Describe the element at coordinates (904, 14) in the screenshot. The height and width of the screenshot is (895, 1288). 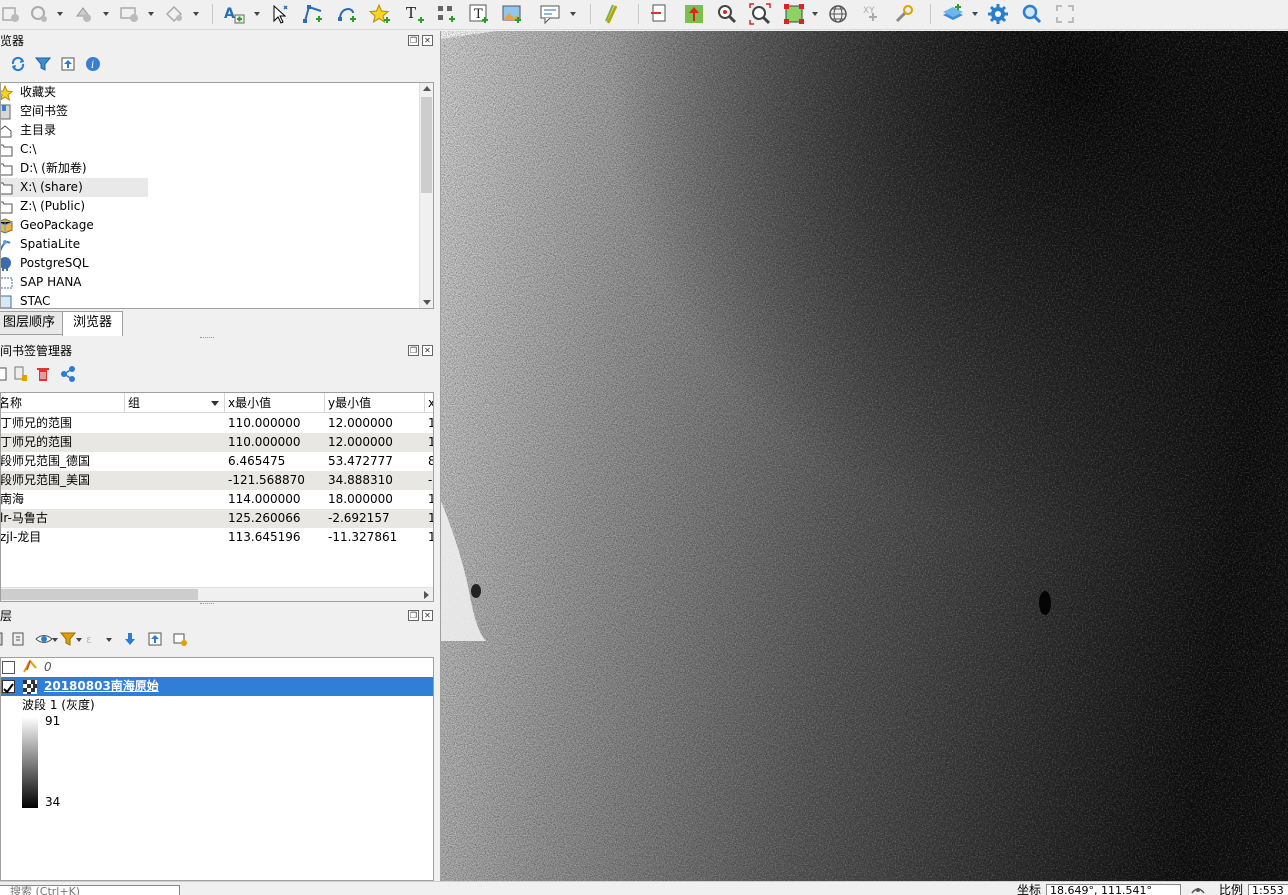
I see `wrench-icon` at that location.